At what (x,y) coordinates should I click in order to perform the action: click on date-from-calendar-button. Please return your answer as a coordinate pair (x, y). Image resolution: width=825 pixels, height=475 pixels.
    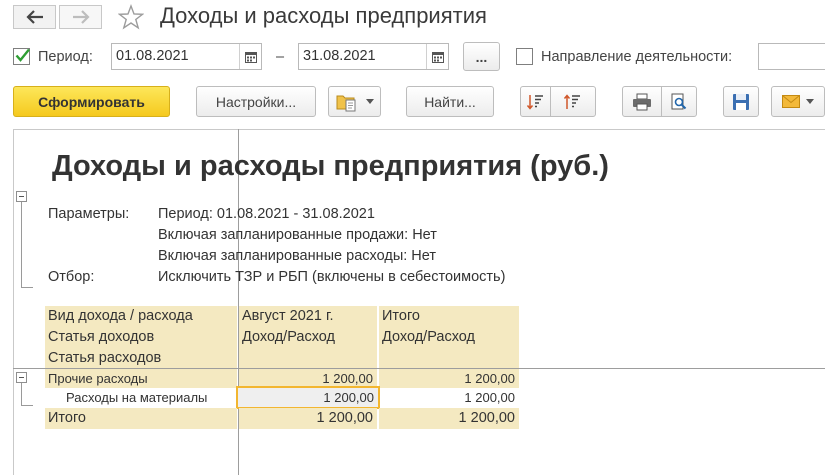
    Looking at the image, I should click on (250, 56).